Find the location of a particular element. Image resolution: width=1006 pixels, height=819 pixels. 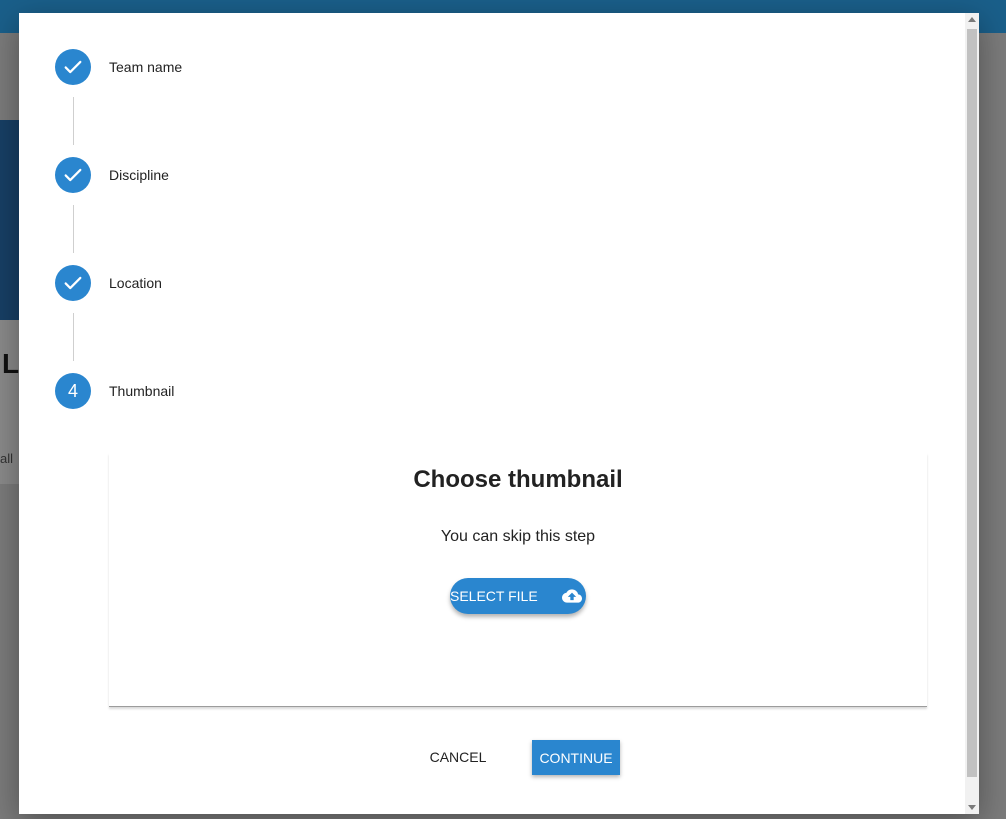

cancel-button: CANCEL is located at coordinates (458, 757).